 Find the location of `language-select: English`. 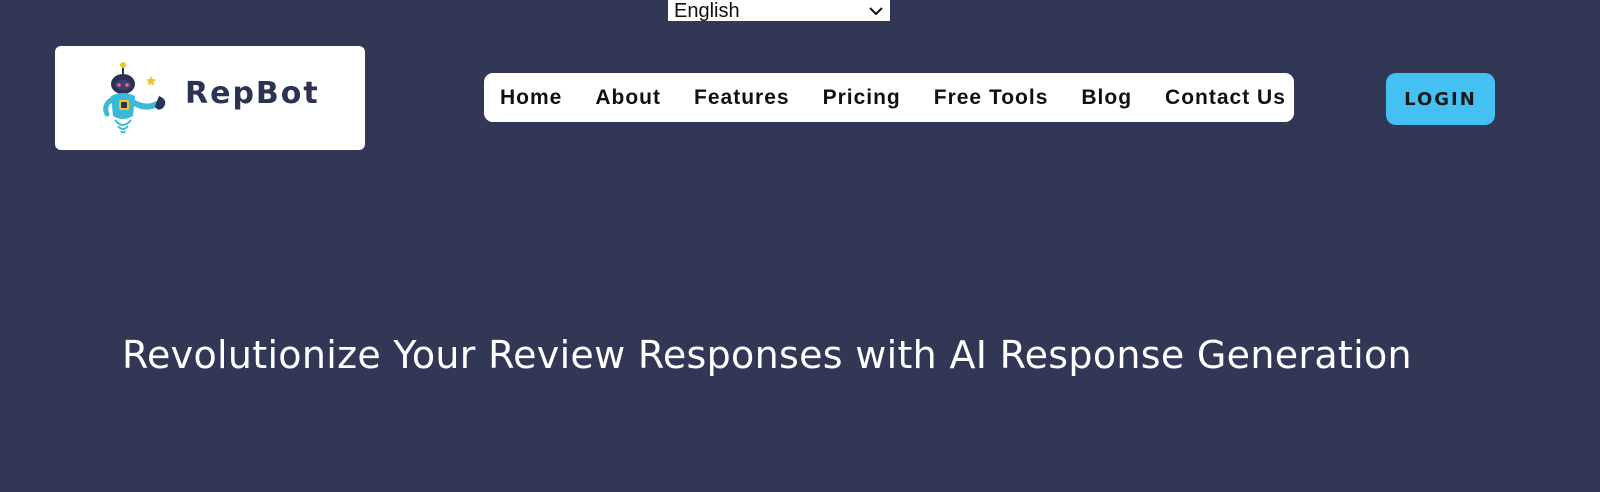

language-select: English is located at coordinates (779, 10).